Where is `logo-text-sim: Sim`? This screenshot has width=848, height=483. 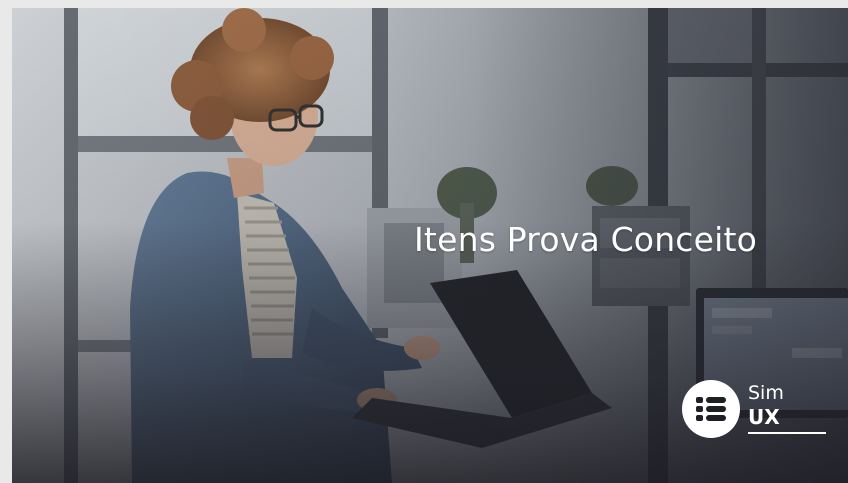 logo-text-sim: Sim is located at coordinates (766, 393).